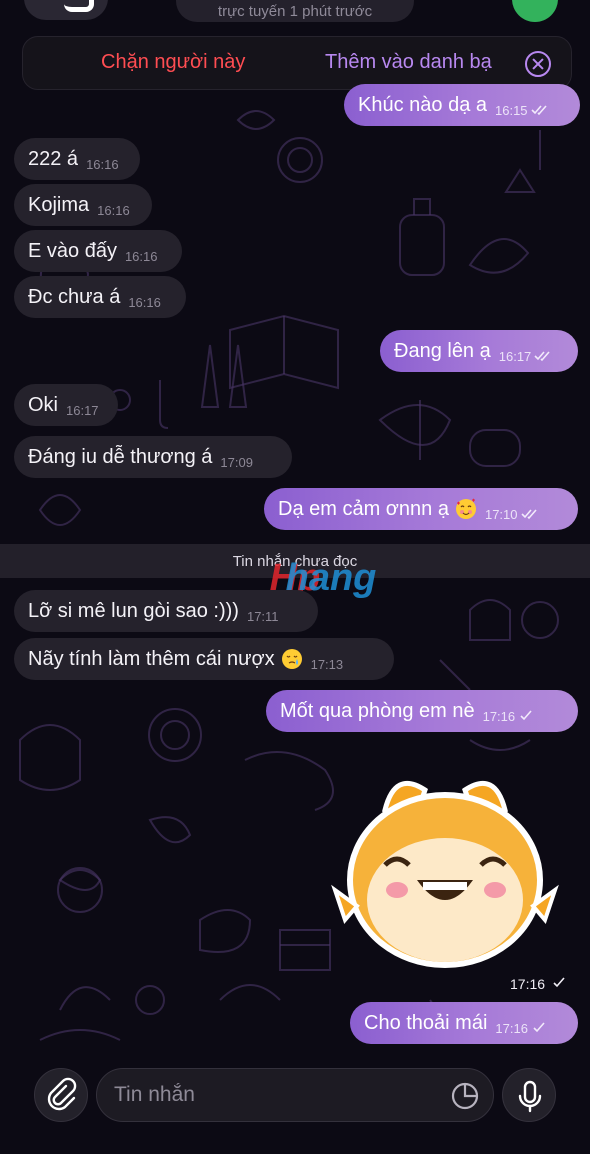  I want to click on attach-button, so click(61, 1095).